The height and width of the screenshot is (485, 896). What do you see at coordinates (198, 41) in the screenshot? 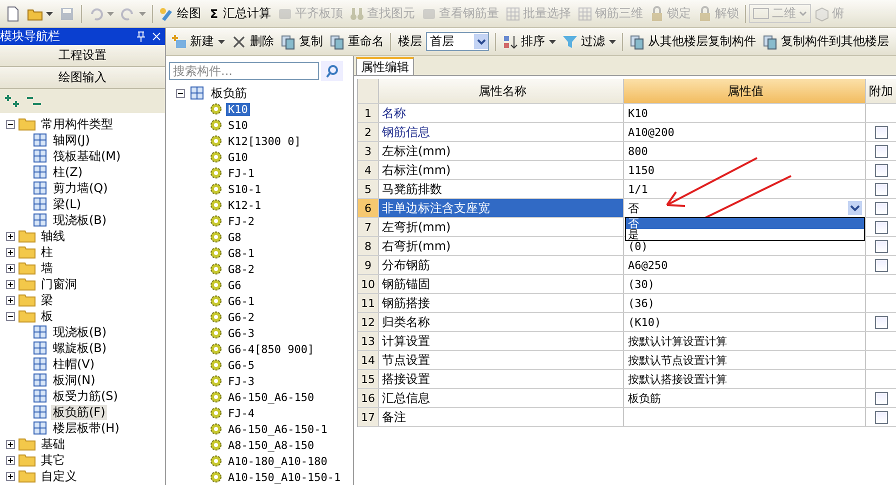
I see `toolbar-button: 新建` at bounding box center [198, 41].